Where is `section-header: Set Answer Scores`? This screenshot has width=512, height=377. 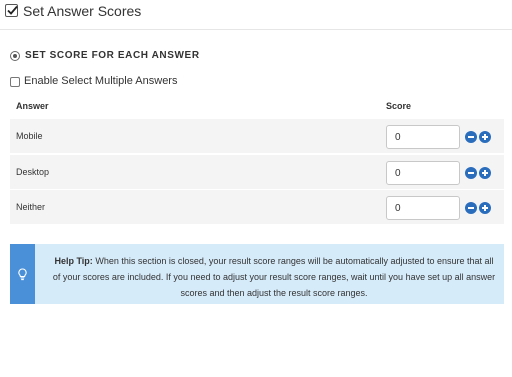 section-header: Set Answer Scores is located at coordinates (256, 15).